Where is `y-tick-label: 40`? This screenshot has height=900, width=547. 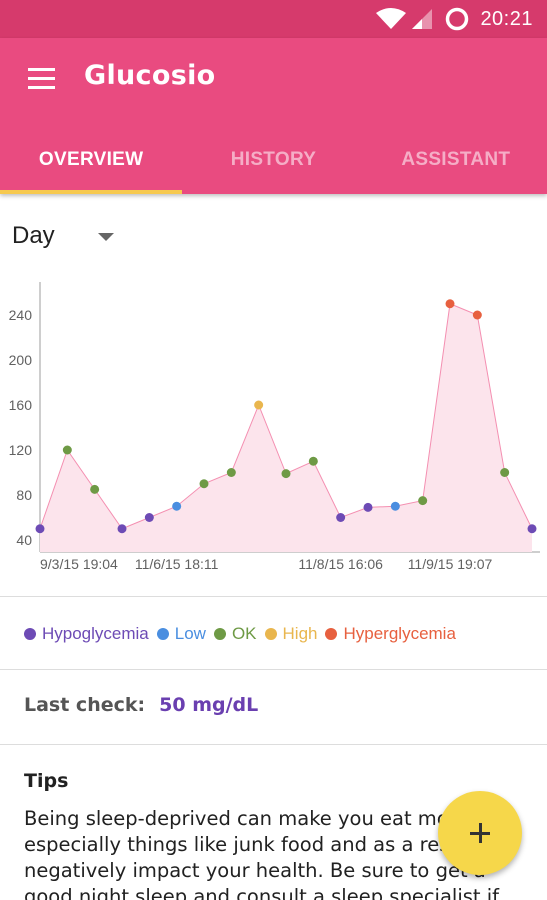 y-tick-label: 40 is located at coordinates (24, 540).